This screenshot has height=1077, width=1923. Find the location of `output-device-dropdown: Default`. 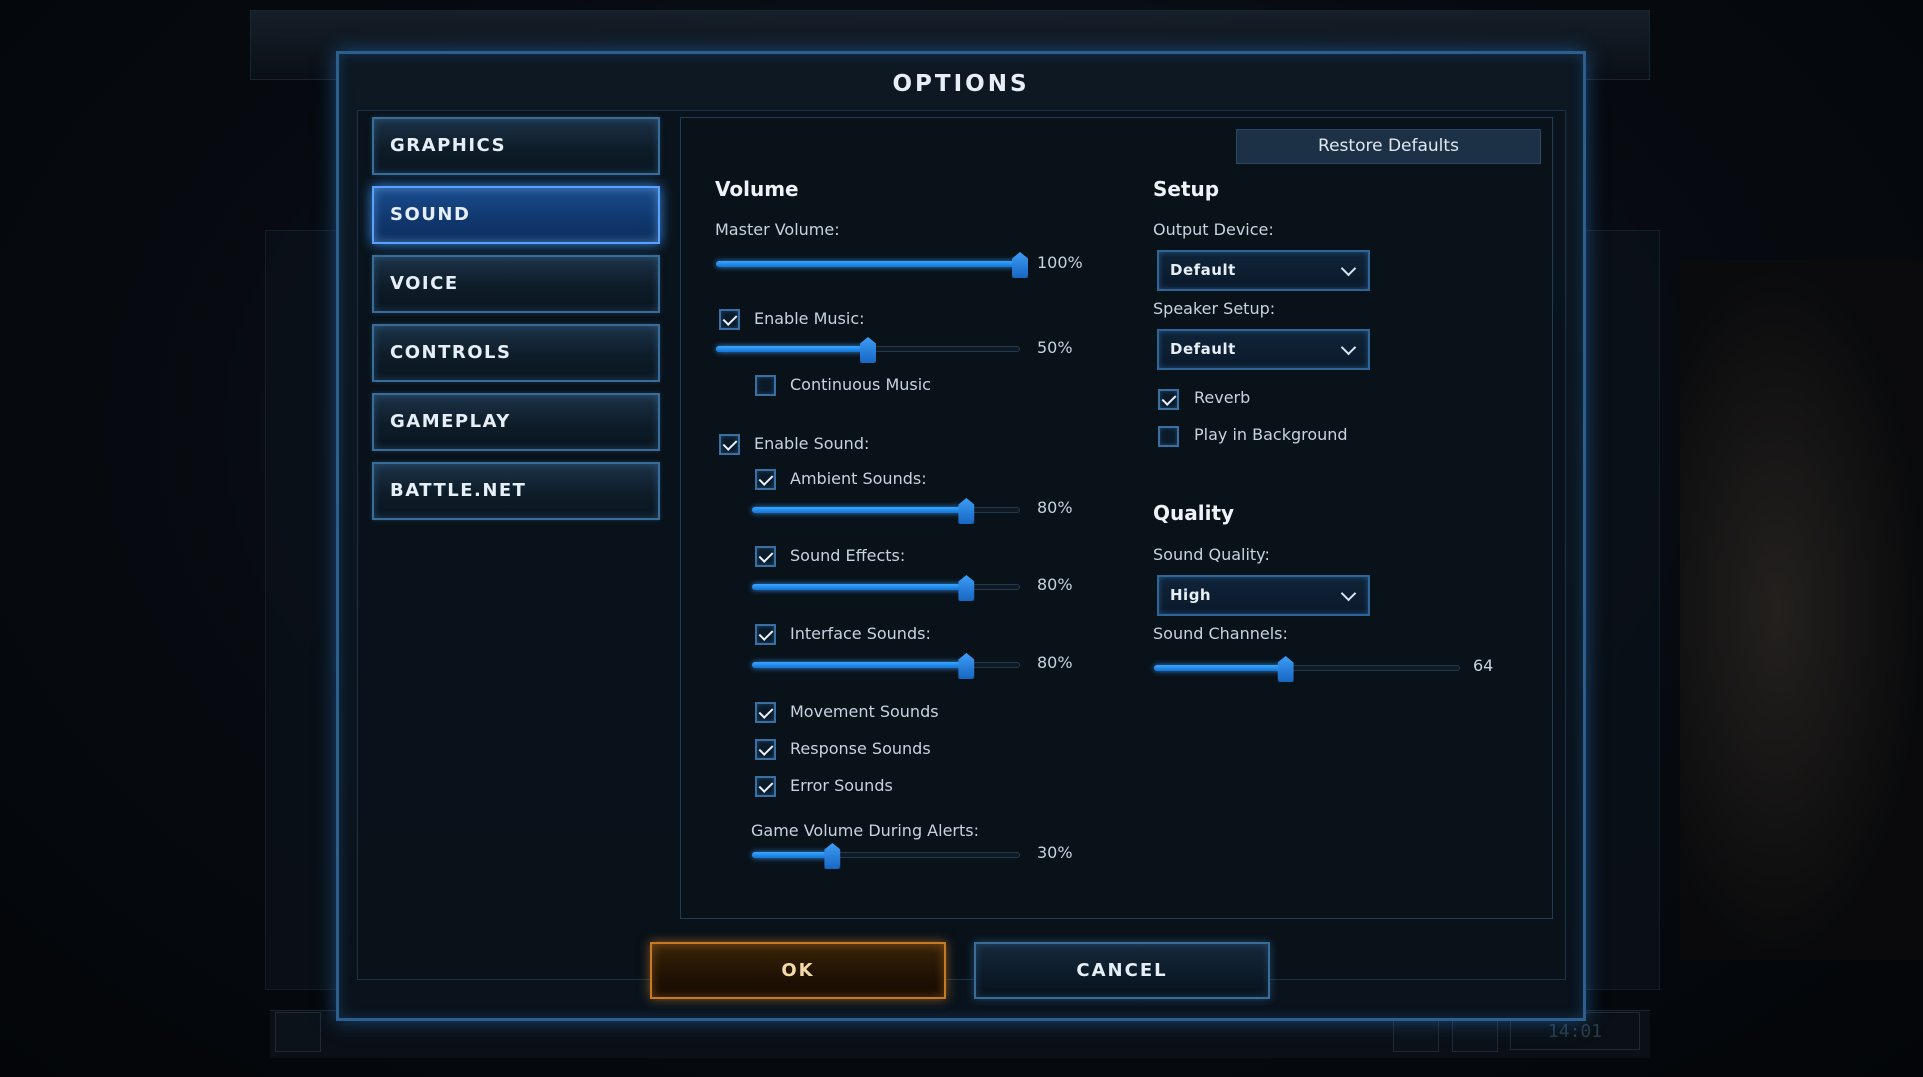

output-device-dropdown: Default is located at coordinates (1263, 270).